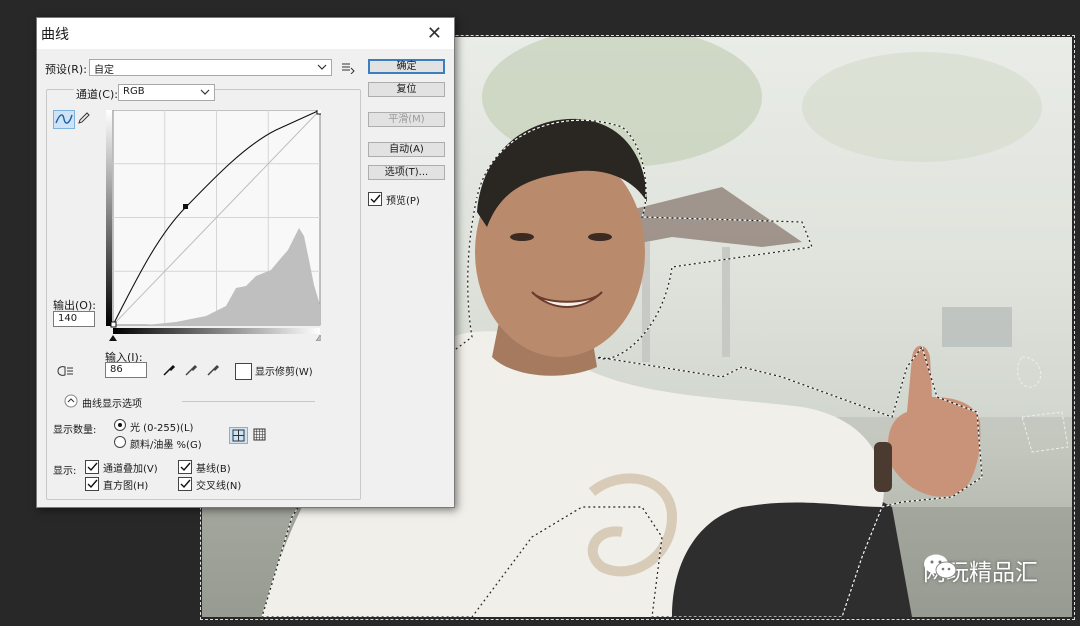 The height and width of the screenshot is (626, 1080). I want to click on output-gradient-bar, so click(109, 218).